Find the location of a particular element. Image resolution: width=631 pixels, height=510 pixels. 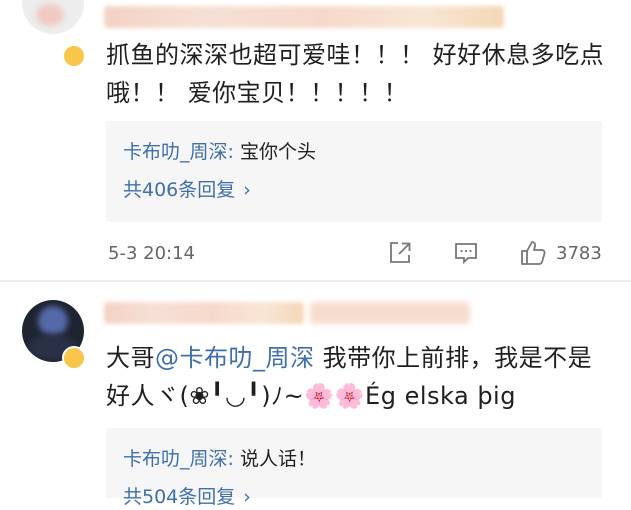

mention-link: @卡布叻_周深 is located at coordinates (235, 358).